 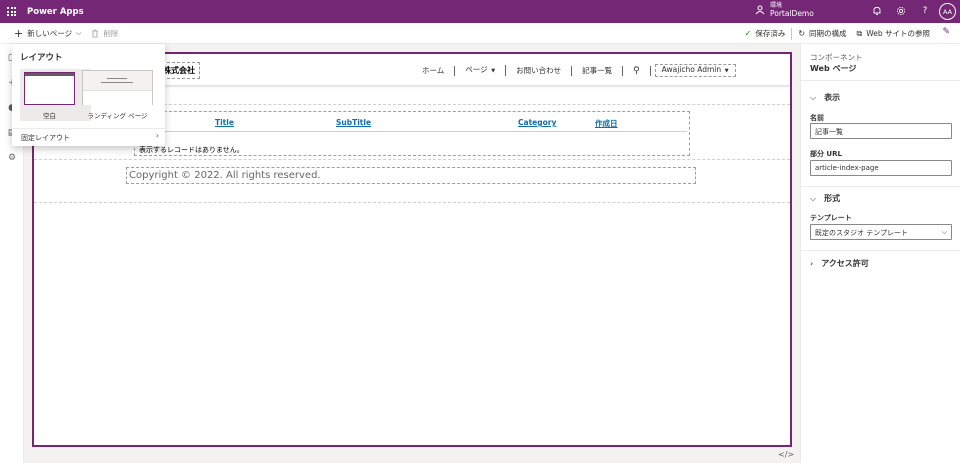 I want to click on user-menu: Awajicho Admin ▼, so click(x=695, y=70).